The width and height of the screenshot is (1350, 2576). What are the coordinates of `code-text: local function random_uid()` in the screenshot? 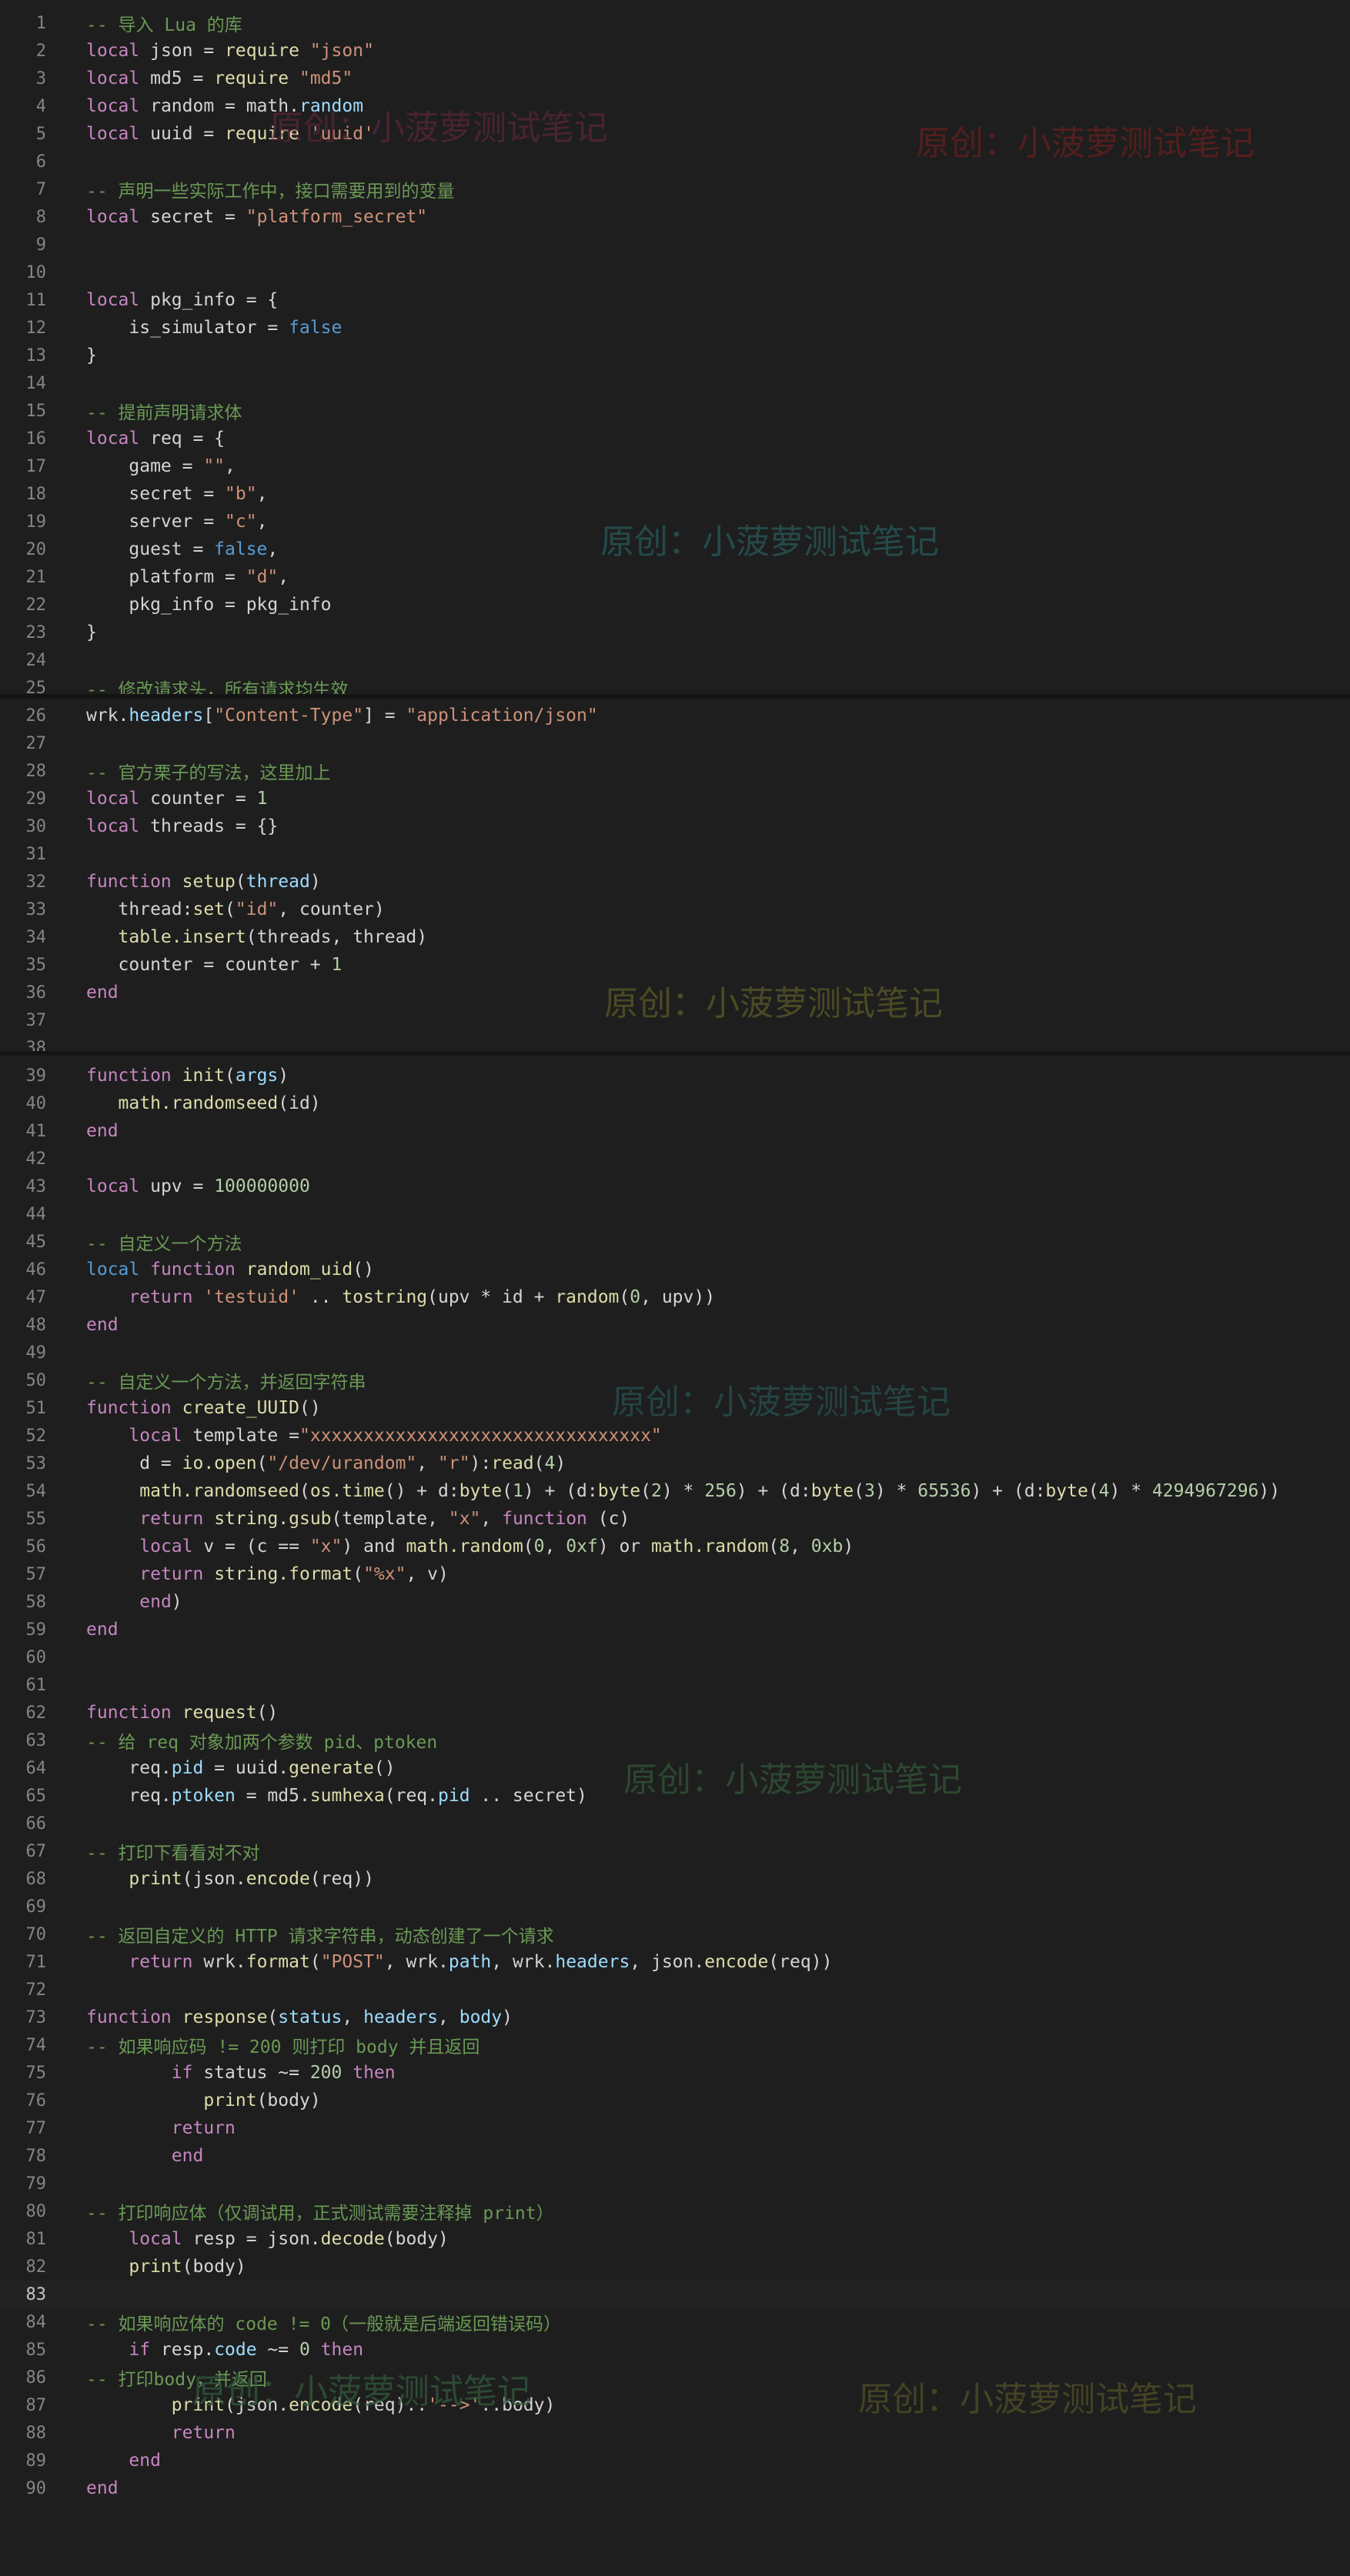 It's located at (210, 1270).